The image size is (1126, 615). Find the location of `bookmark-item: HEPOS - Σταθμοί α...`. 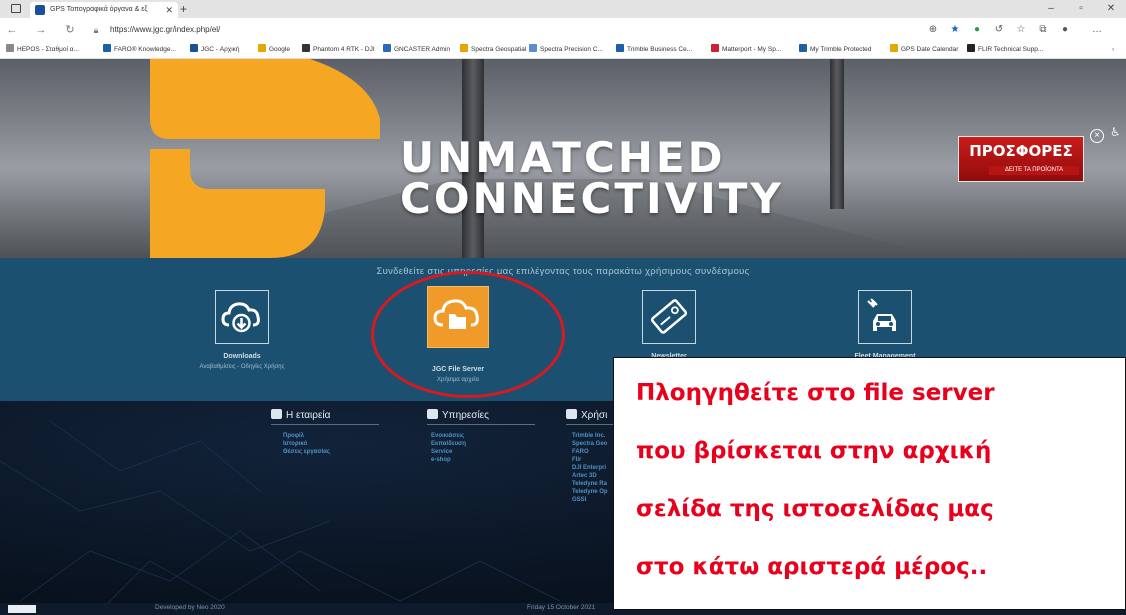

bookmark-item: HEPOS - Σταθμοί α... is located at coordinates (42, 50).